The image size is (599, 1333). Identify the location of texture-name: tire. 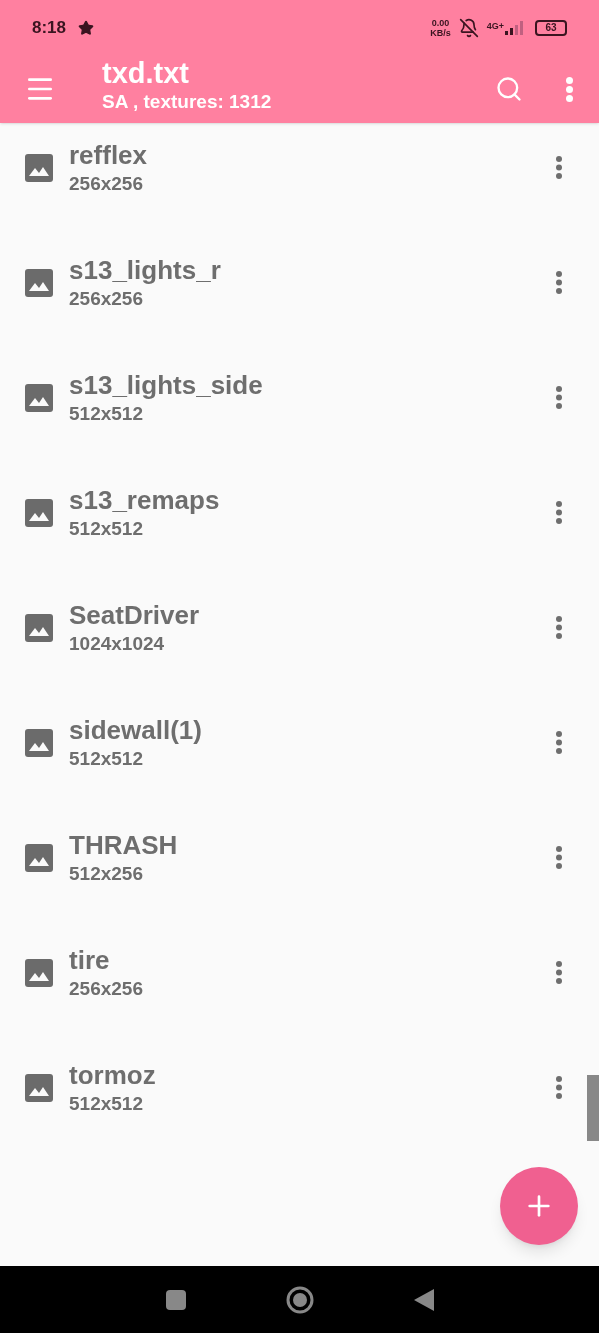
(90, 959).